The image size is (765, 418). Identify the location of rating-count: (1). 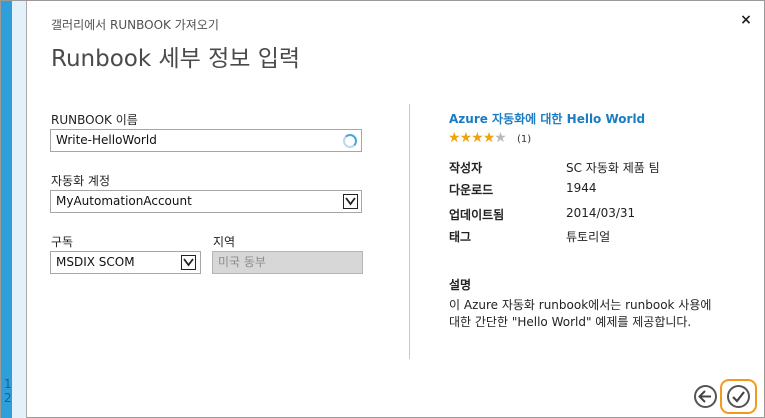
(524, 139).